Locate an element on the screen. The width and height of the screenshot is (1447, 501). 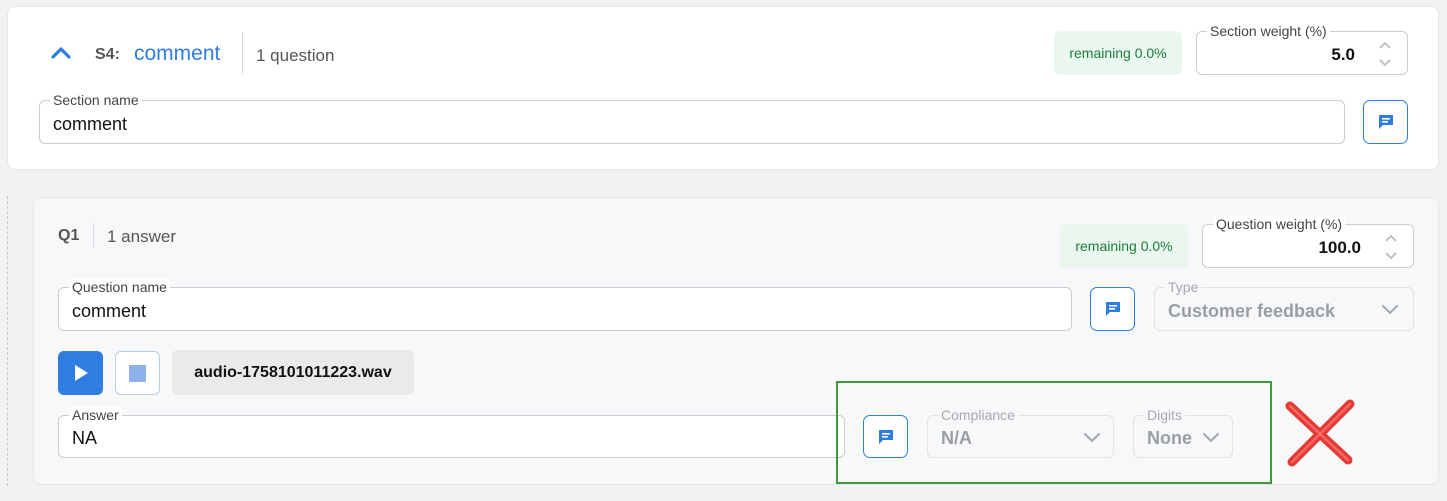
stop-button is located at coordinates (137, 373).